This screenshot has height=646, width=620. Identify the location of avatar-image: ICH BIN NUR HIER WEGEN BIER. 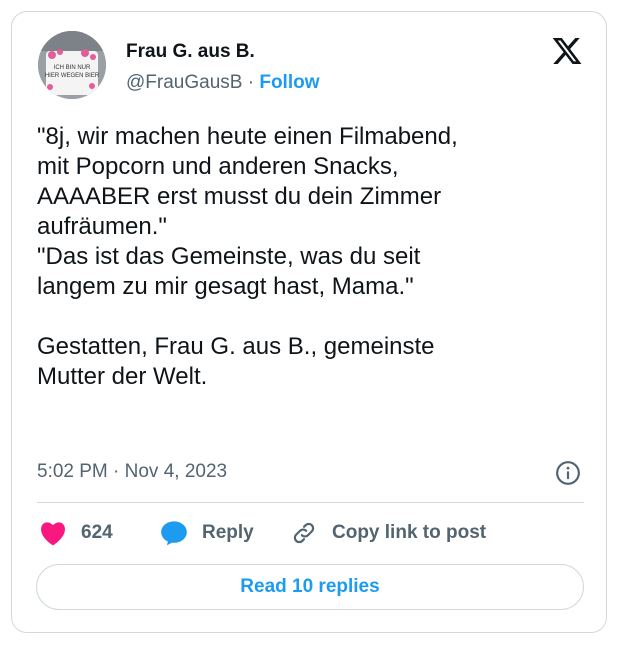
(72, 65).